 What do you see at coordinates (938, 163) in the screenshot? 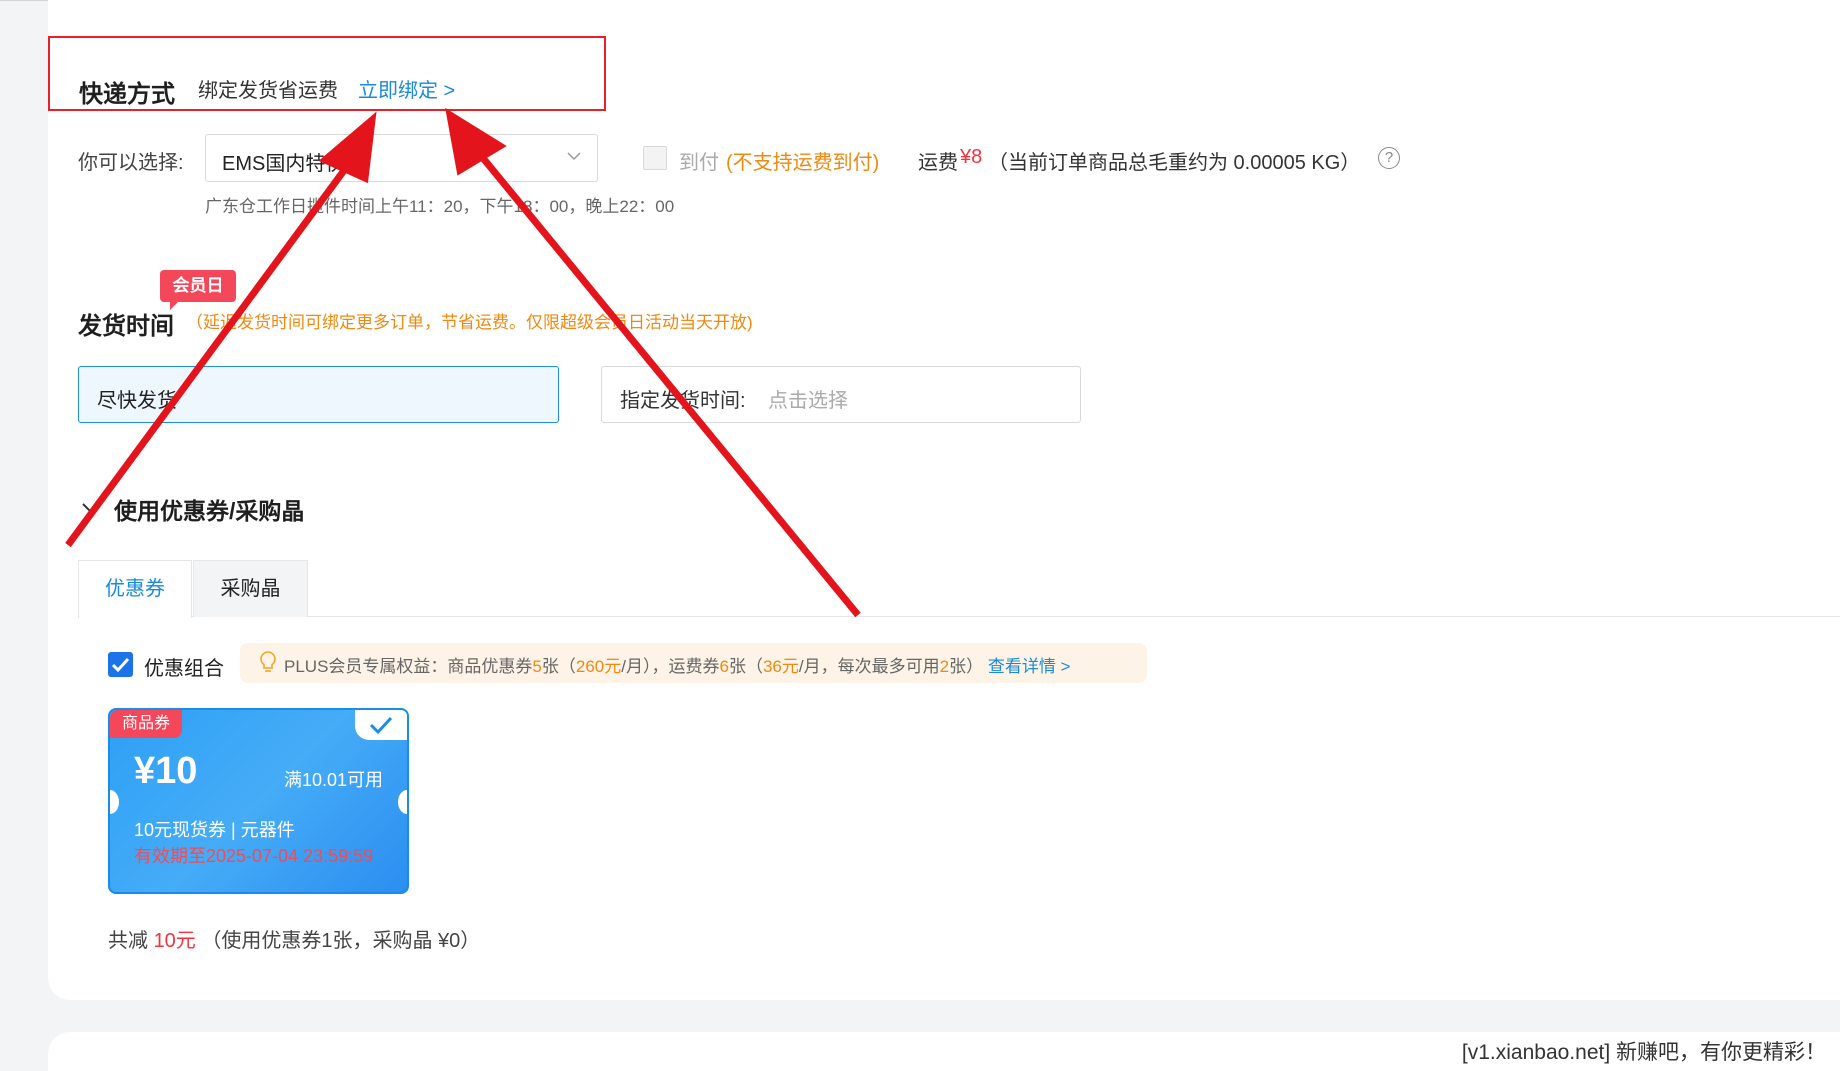
I see `fee-label: 运费` at bounding box center [938, 163].